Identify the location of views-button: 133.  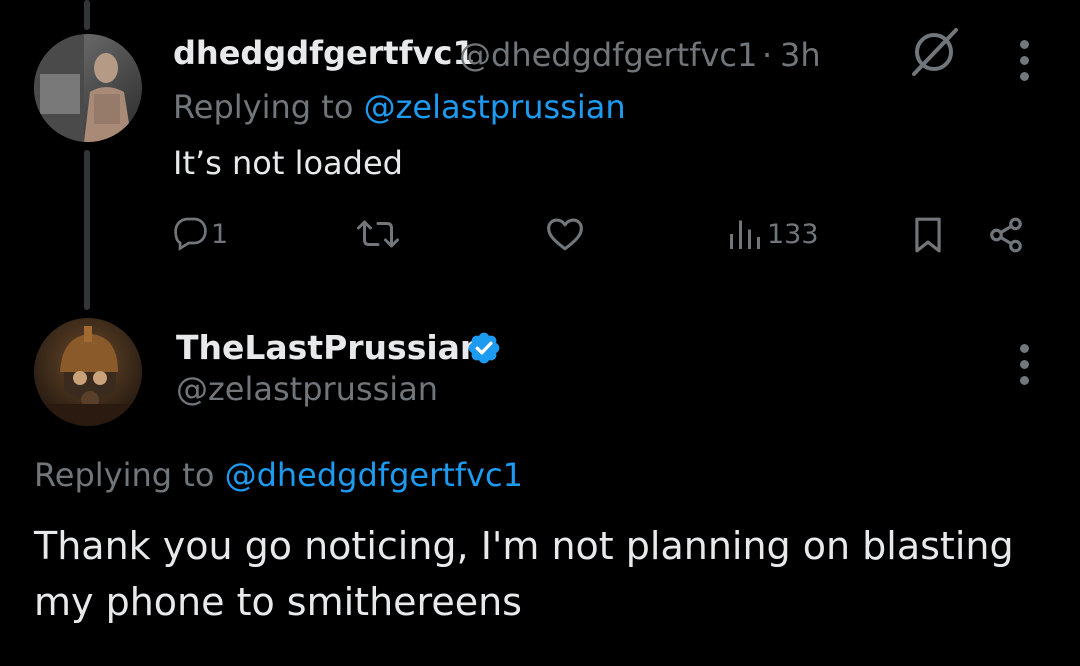
(773, 234).